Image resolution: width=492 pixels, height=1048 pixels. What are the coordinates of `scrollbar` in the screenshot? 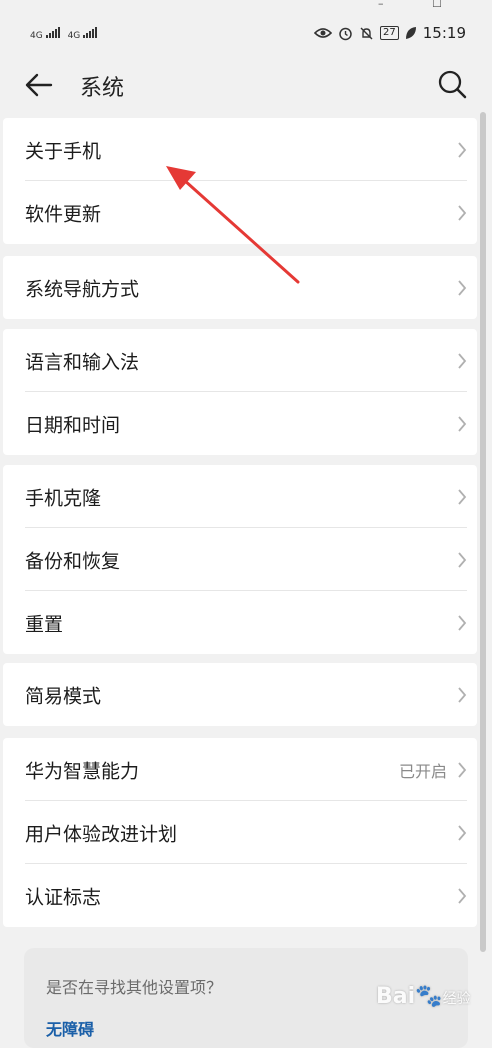 It's located at (483, 532).